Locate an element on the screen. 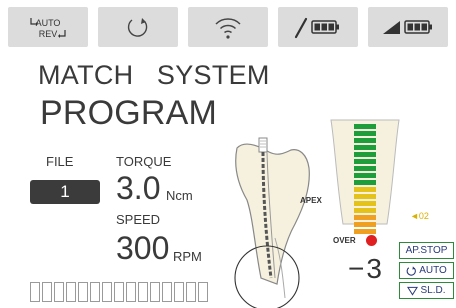 Image resolution: width=456 pixels, height=308 pixels. wireless-button is located at coordinates (228, 27).